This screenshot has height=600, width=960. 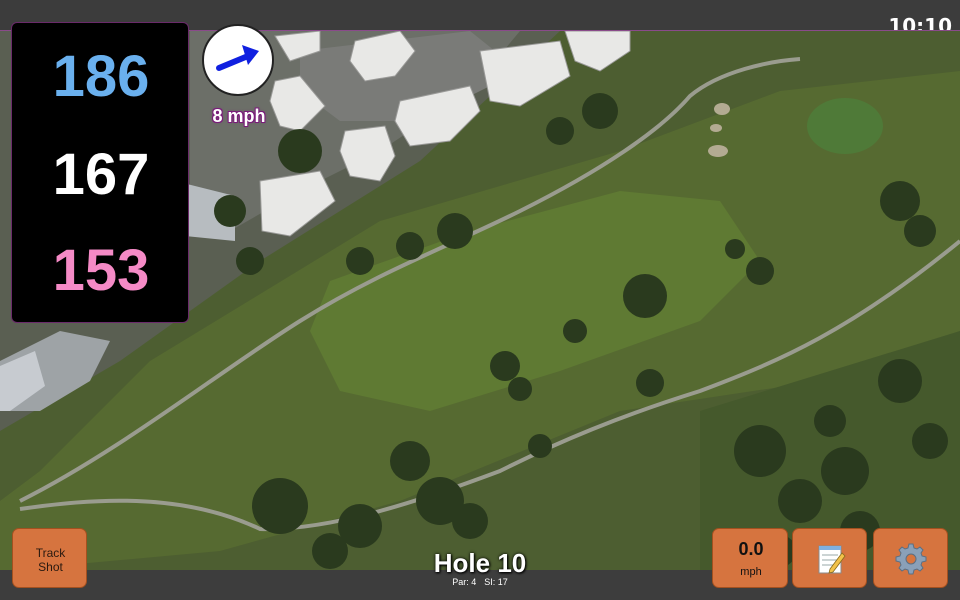 I want to click on distance-back: 186, so click(x=101, y=76).